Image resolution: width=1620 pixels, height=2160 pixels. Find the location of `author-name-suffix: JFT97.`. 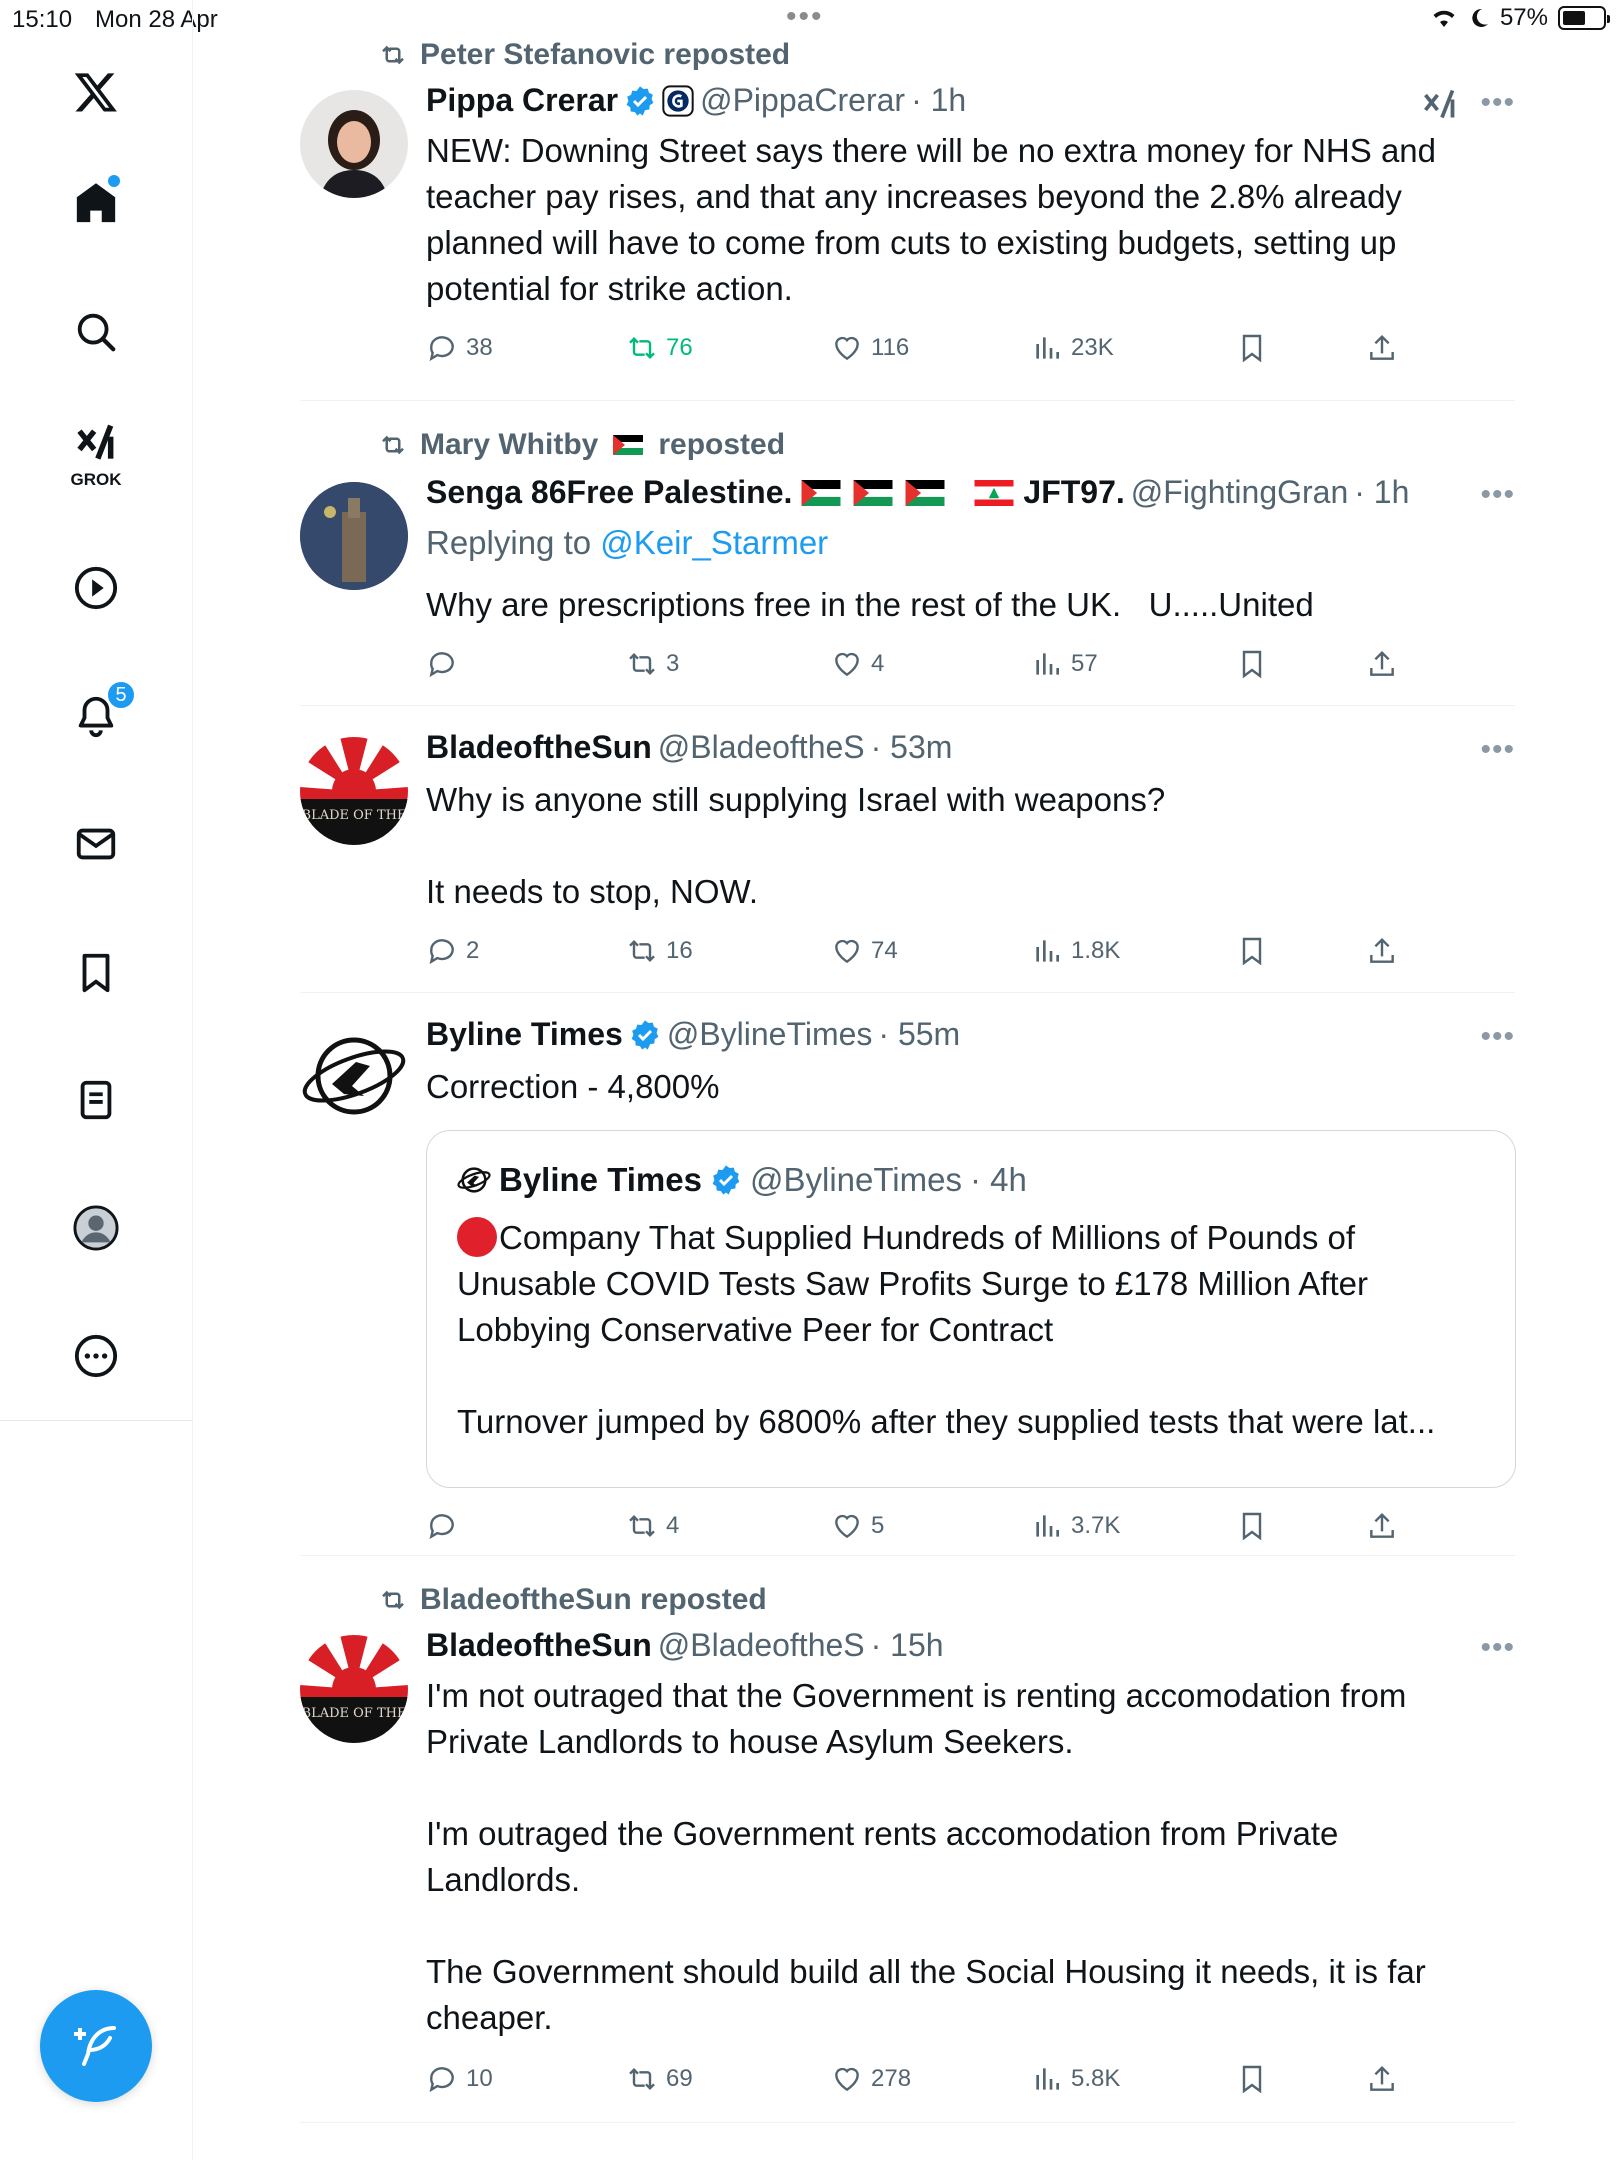

author-name-suffix: JFT97. is located at coordinates (1073, 492).